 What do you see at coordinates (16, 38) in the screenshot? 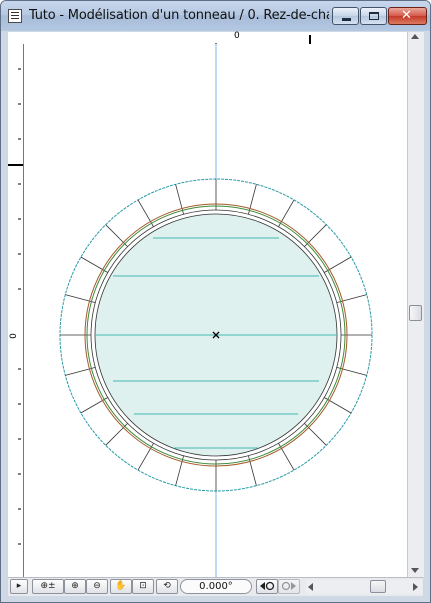
I see `ruler-corner` at bounding box center [16, 38].